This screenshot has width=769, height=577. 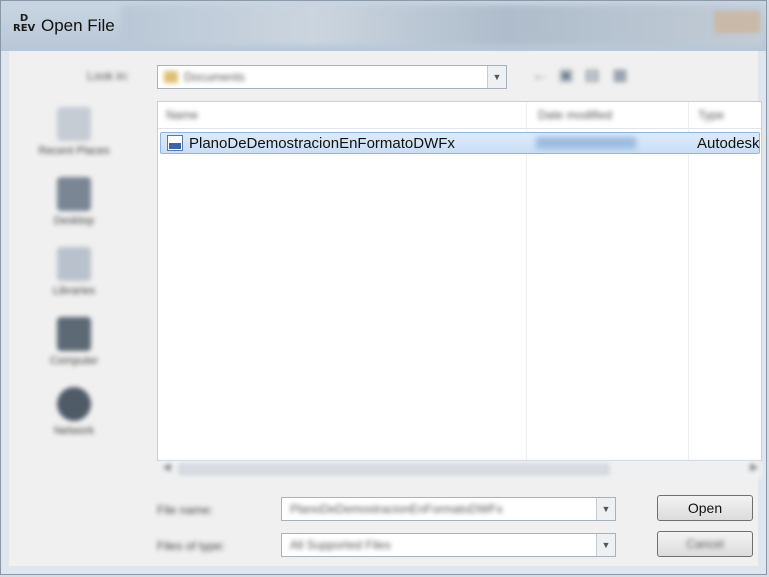 What do you see at coordinates (74, 404) in the screenshot?
I see `network-icon` at bounding box center [74, 404].